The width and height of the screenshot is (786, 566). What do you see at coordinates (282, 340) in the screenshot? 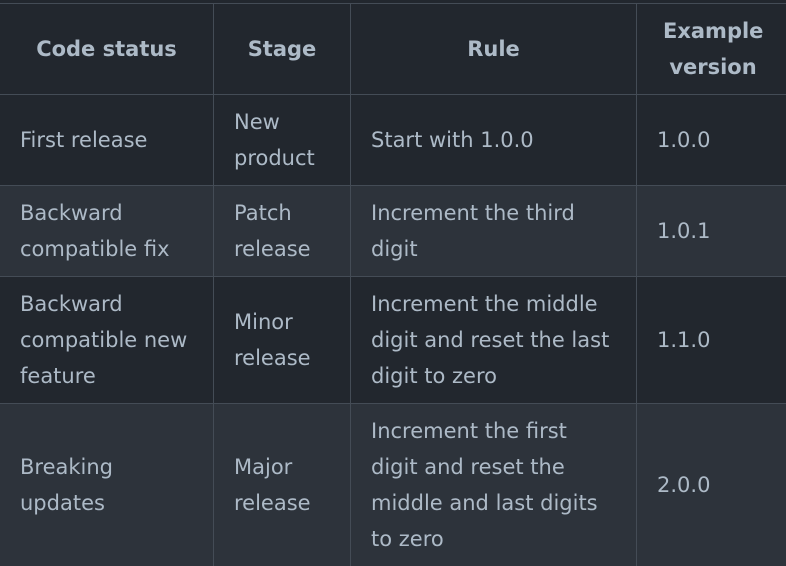
I see `cell-stage: Minor release` at bounding box center [282, 340].